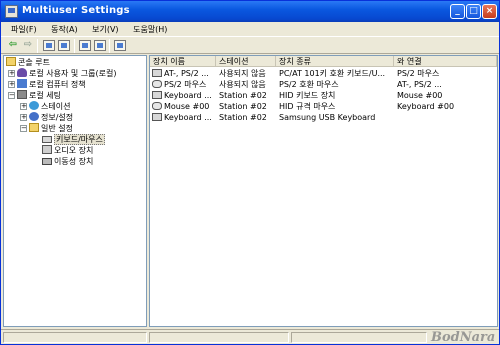  Describe the element at coordinates (22, 83) in the screenshot. I see `policy-icon` at that location.